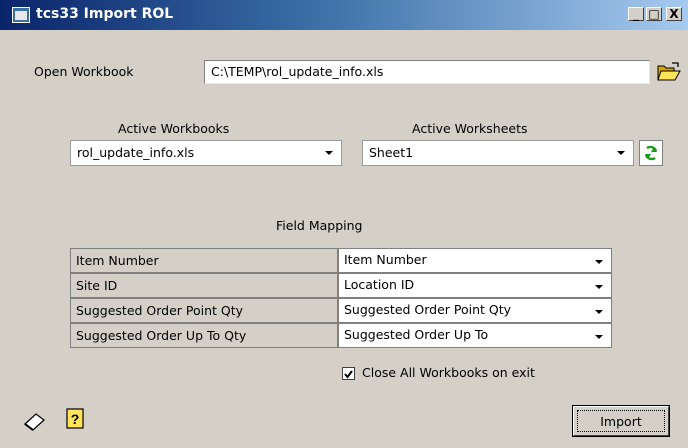 Image resolution: width=688 pixels, height=448 pixels. What do you see at coordinates (204, 335) in the screenshot?
I see `mapping-field-label: Suggested Order Up To Qty` at bounding box center [204, 335].